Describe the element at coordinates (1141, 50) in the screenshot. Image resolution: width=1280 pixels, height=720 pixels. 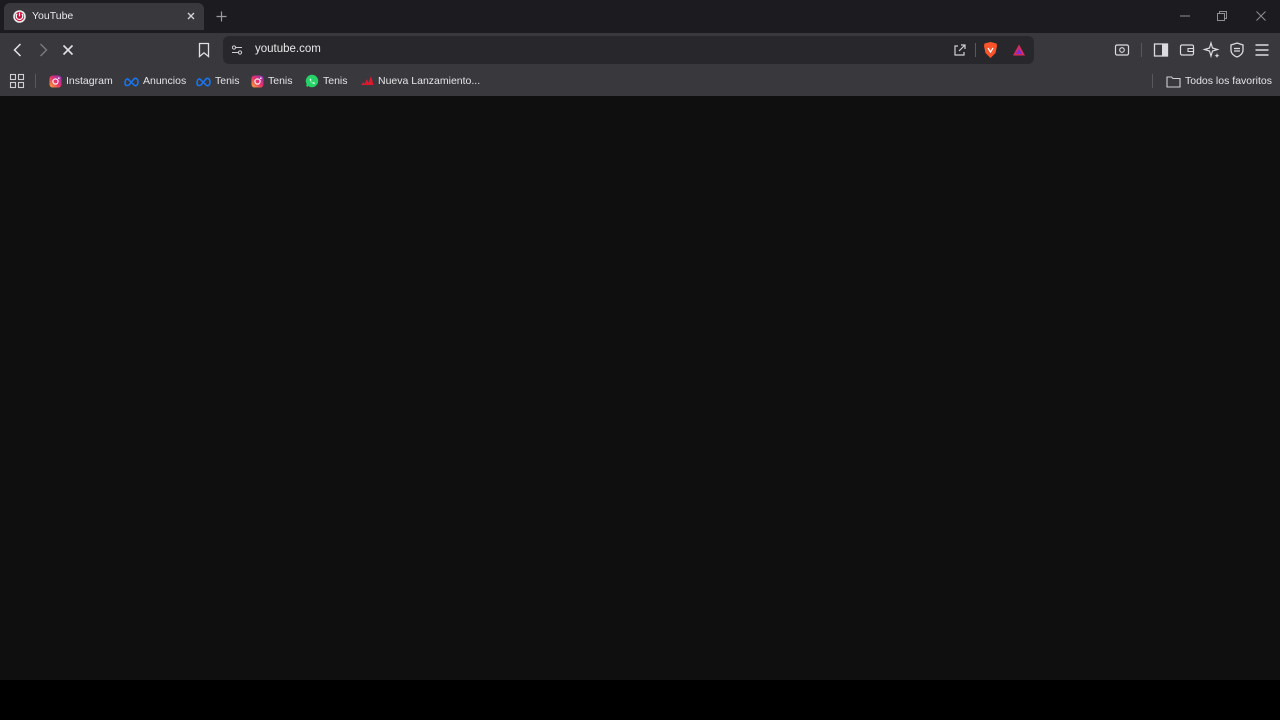
I see `toolbar-divider` at that location.